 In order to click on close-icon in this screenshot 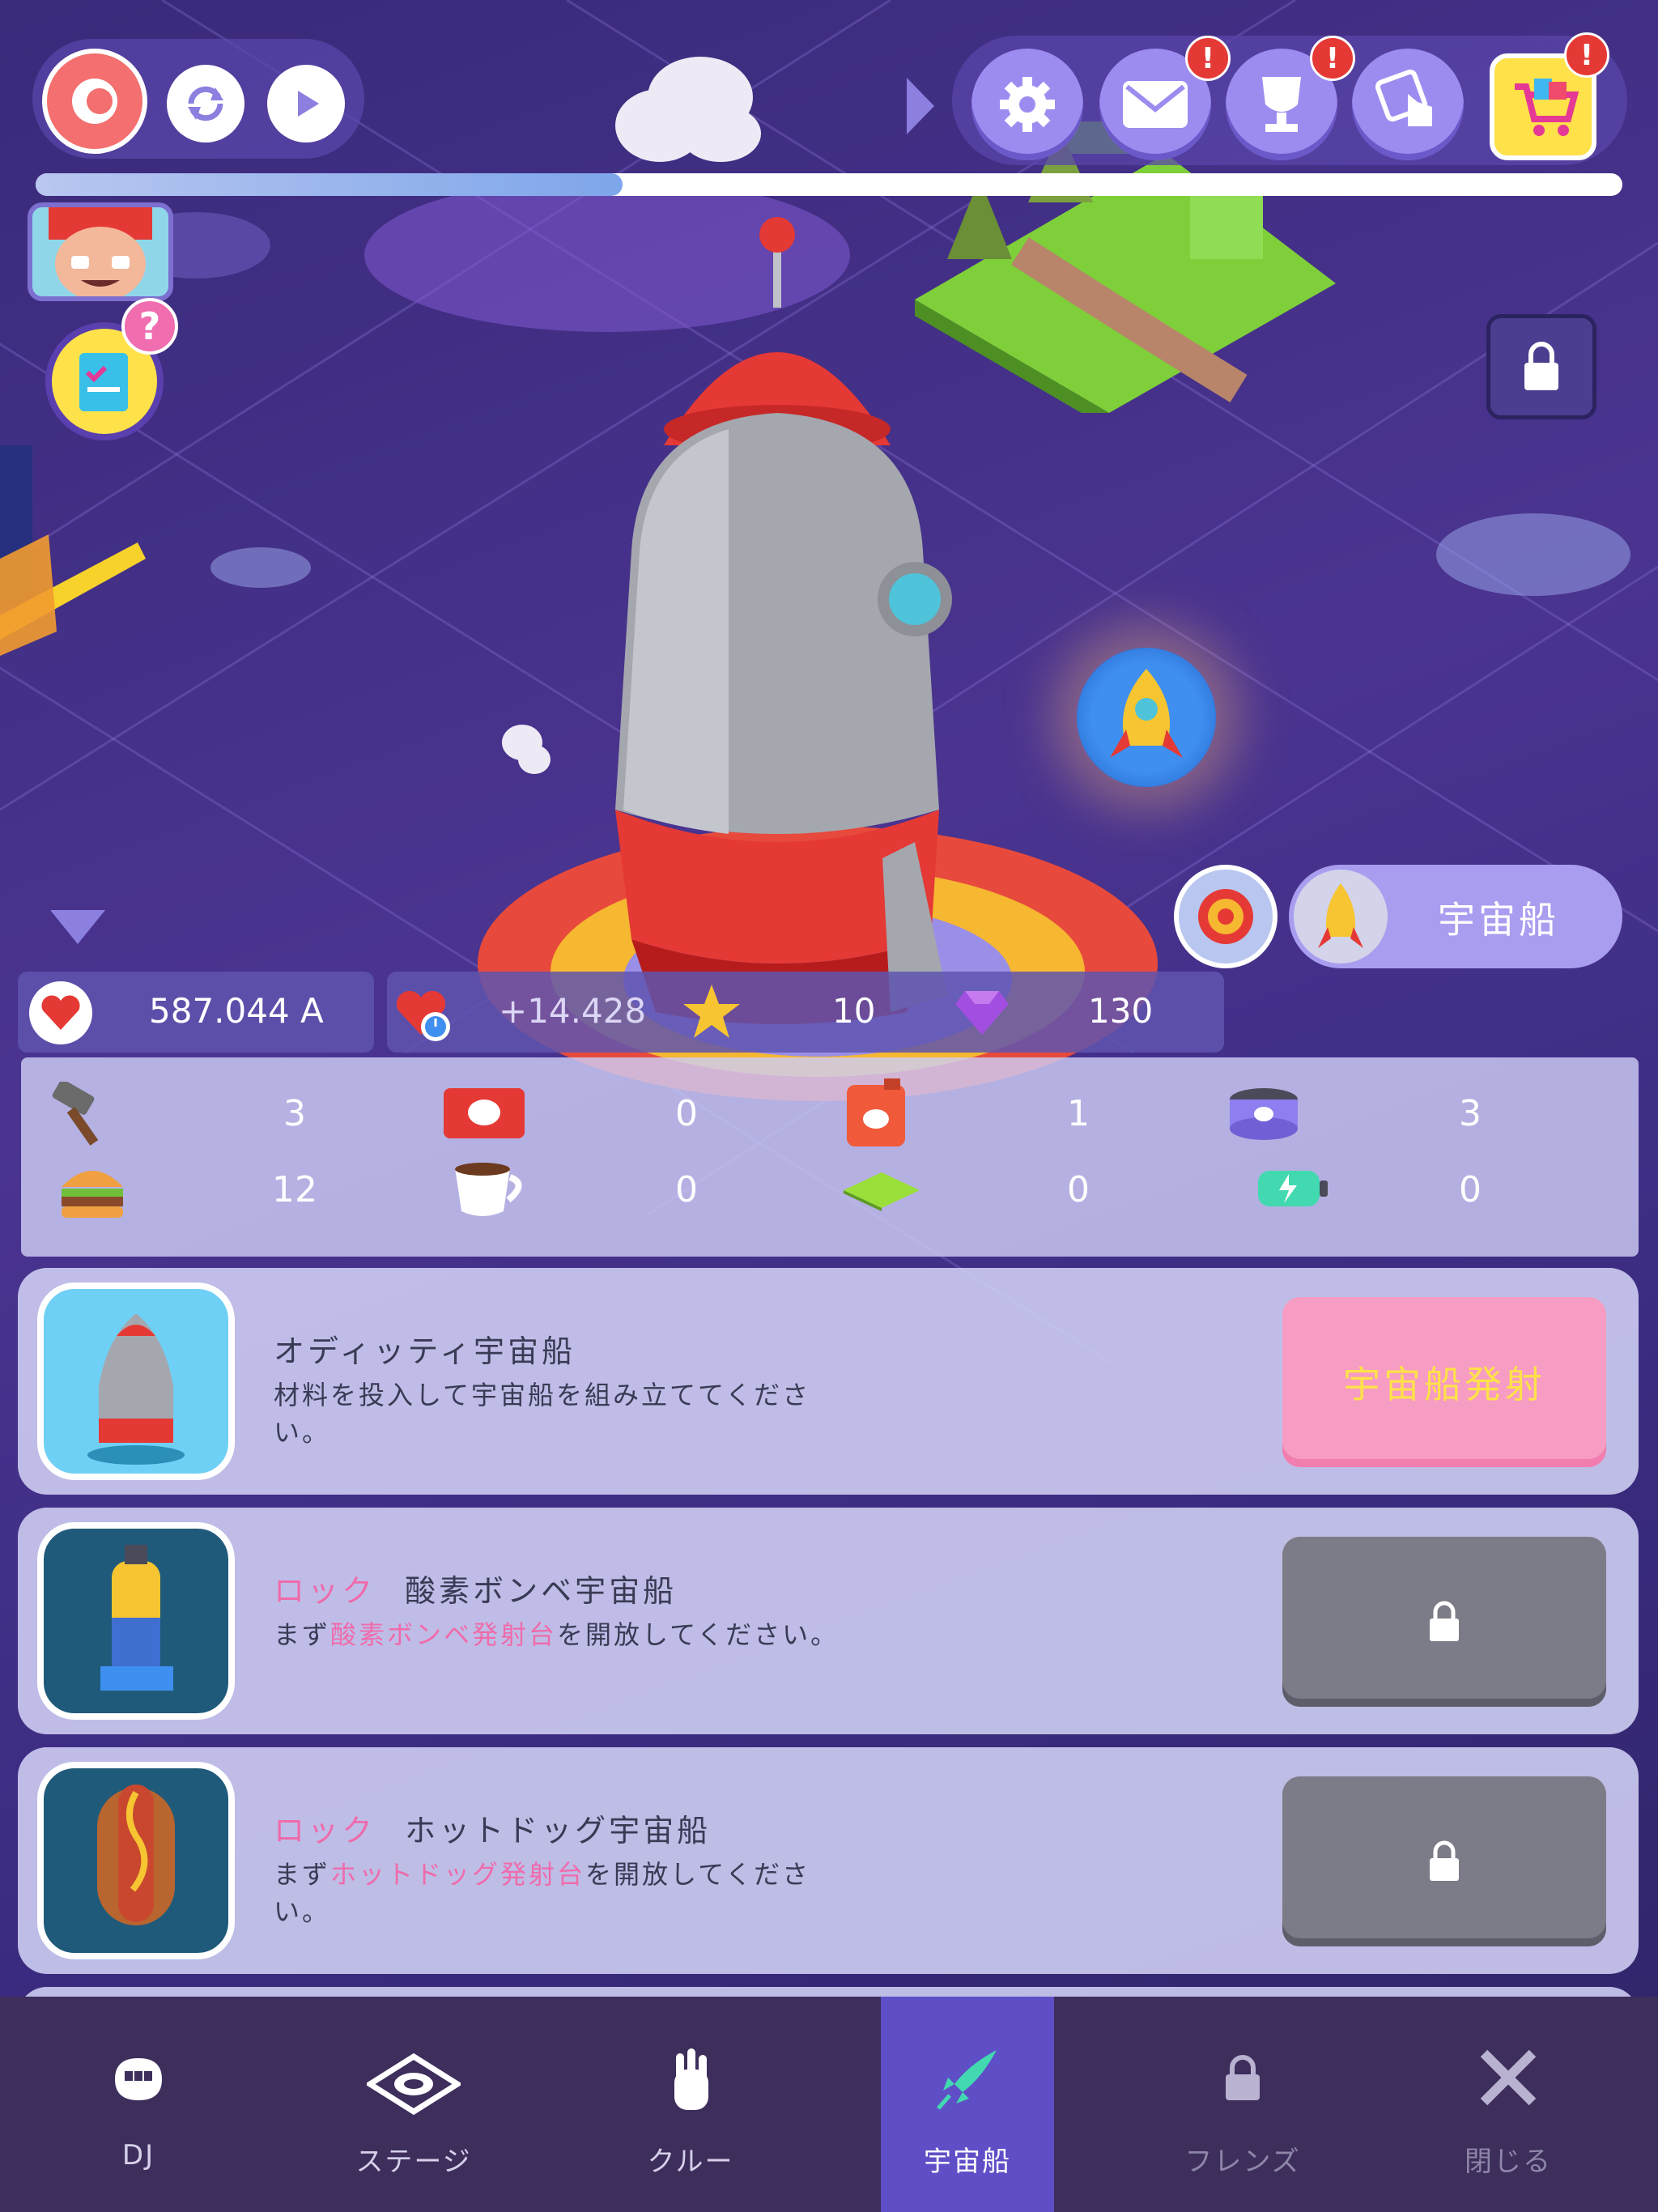, I will do `click(1508, 2078)`.